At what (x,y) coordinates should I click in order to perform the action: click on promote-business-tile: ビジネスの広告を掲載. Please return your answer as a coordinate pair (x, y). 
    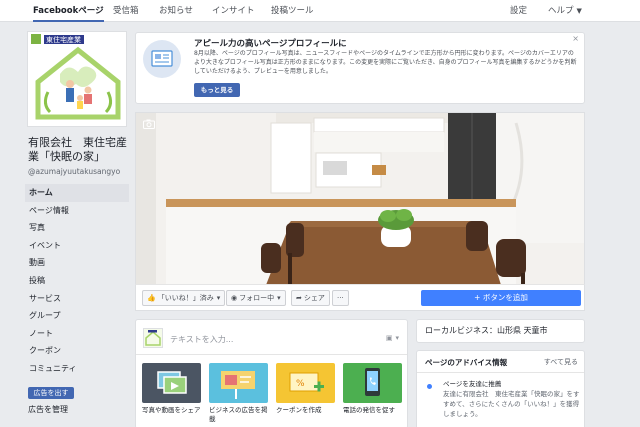
    Looking at the image, I should click on (238, 393).